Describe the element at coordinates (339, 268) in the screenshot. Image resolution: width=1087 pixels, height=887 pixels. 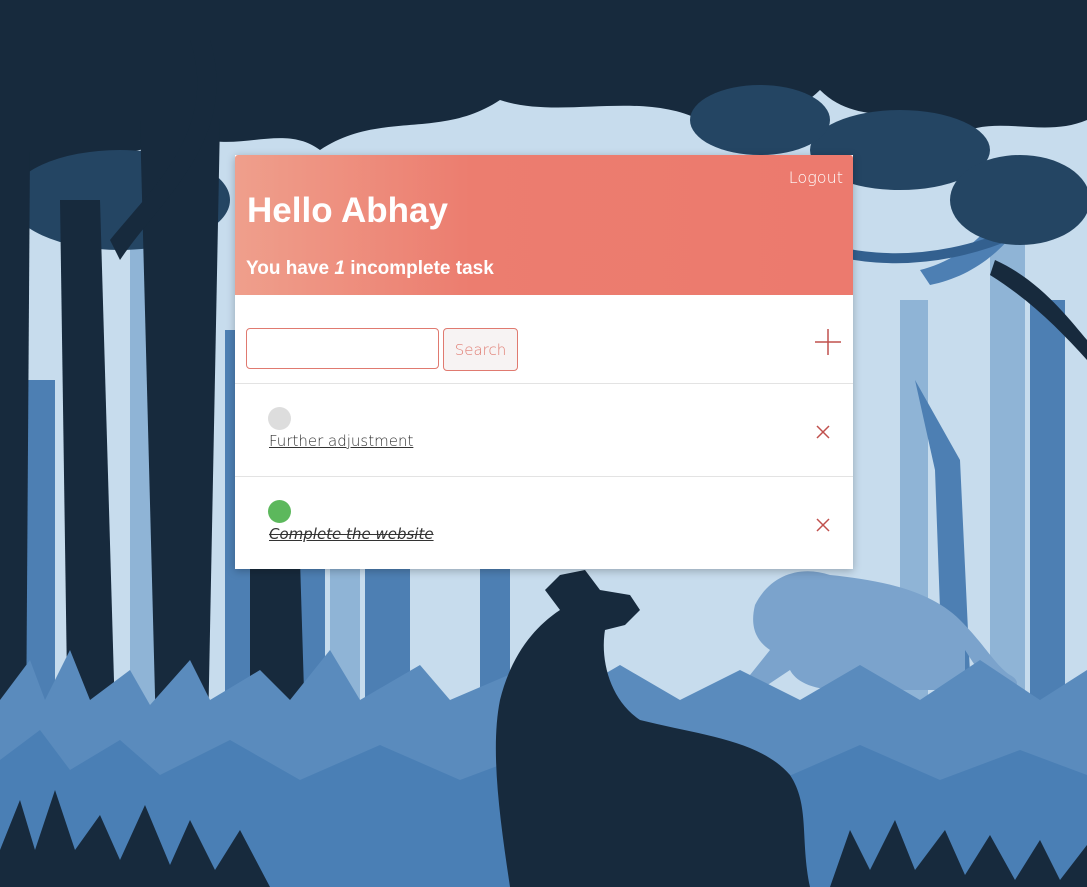
I see `incomplete-count: 1` at that location.